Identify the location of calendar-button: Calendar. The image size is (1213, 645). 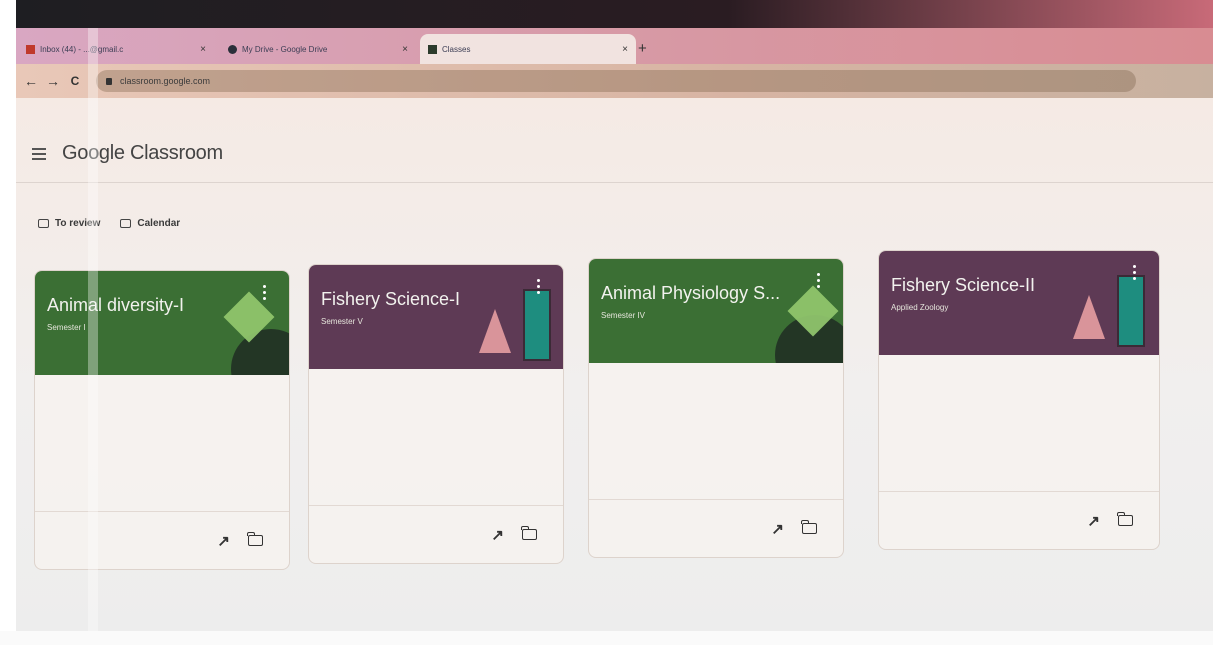
(150, 223).